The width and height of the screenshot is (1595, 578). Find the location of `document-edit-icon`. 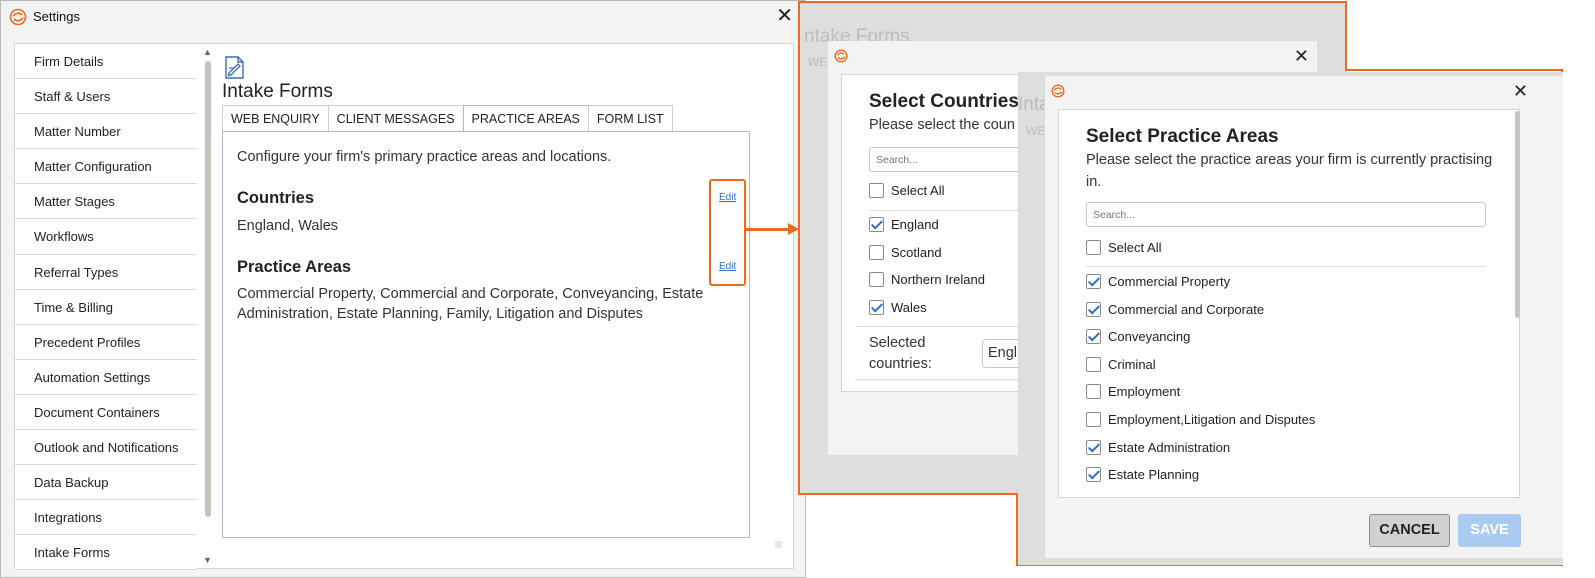

document-edit-icon is located at coordinates (234, 67).